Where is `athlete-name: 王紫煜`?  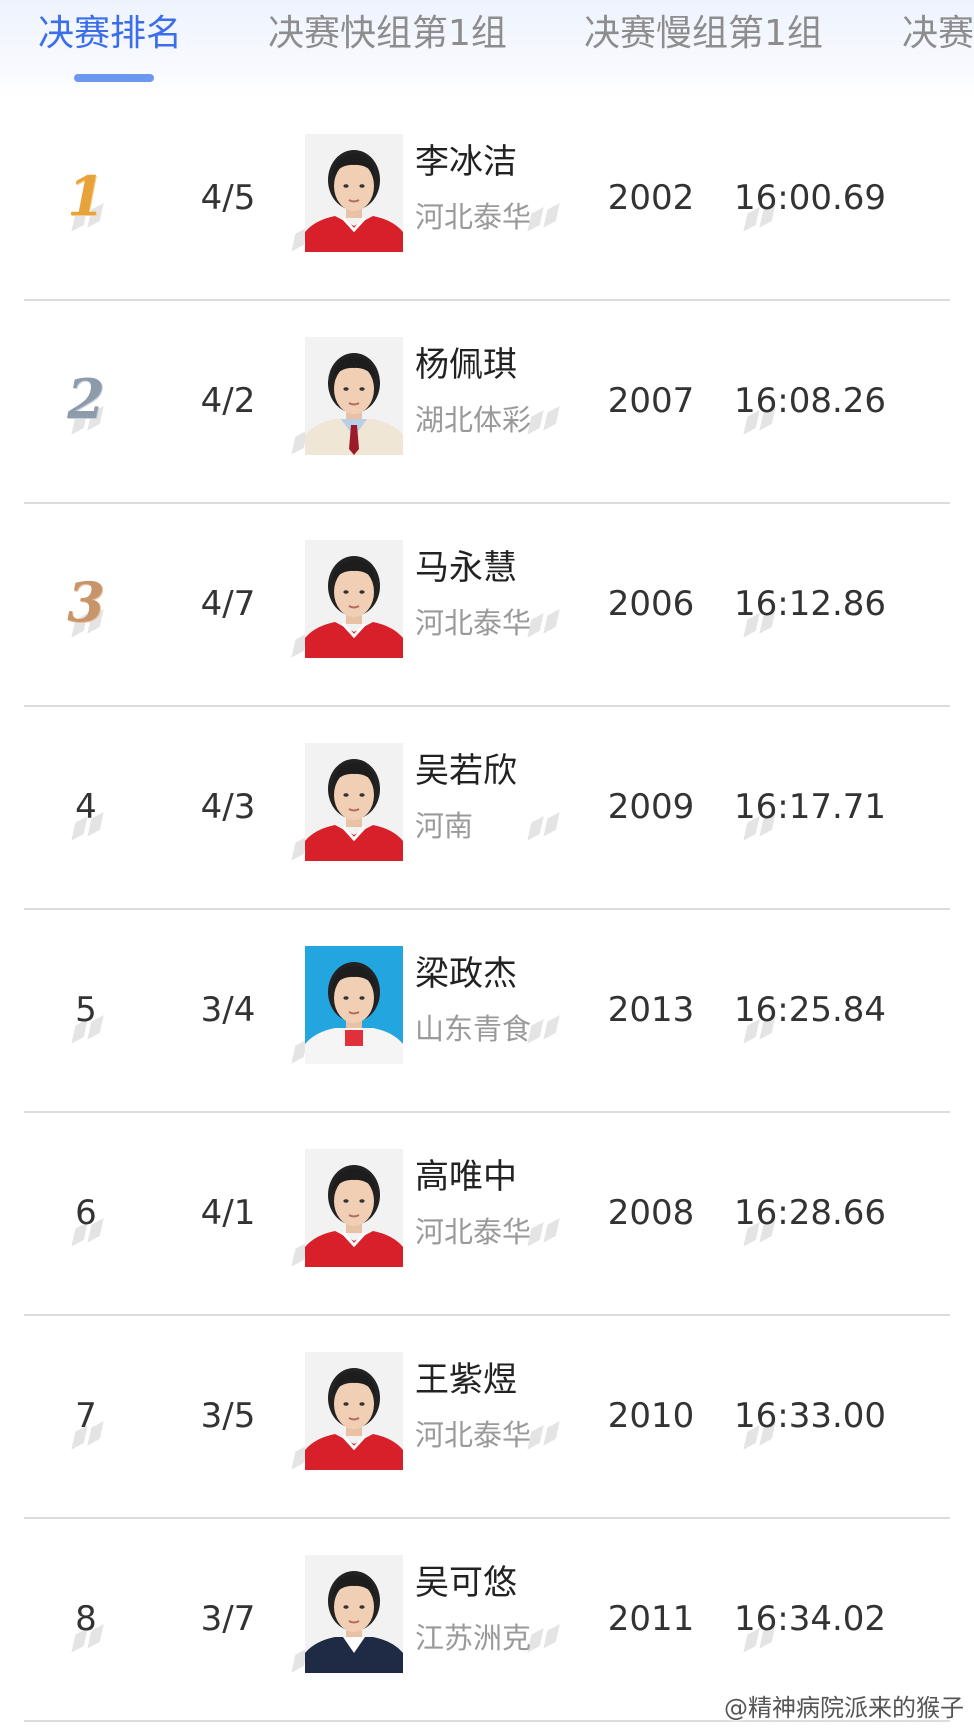
athlete-name: 王紫煜 is located at coordinates (466, 1380).